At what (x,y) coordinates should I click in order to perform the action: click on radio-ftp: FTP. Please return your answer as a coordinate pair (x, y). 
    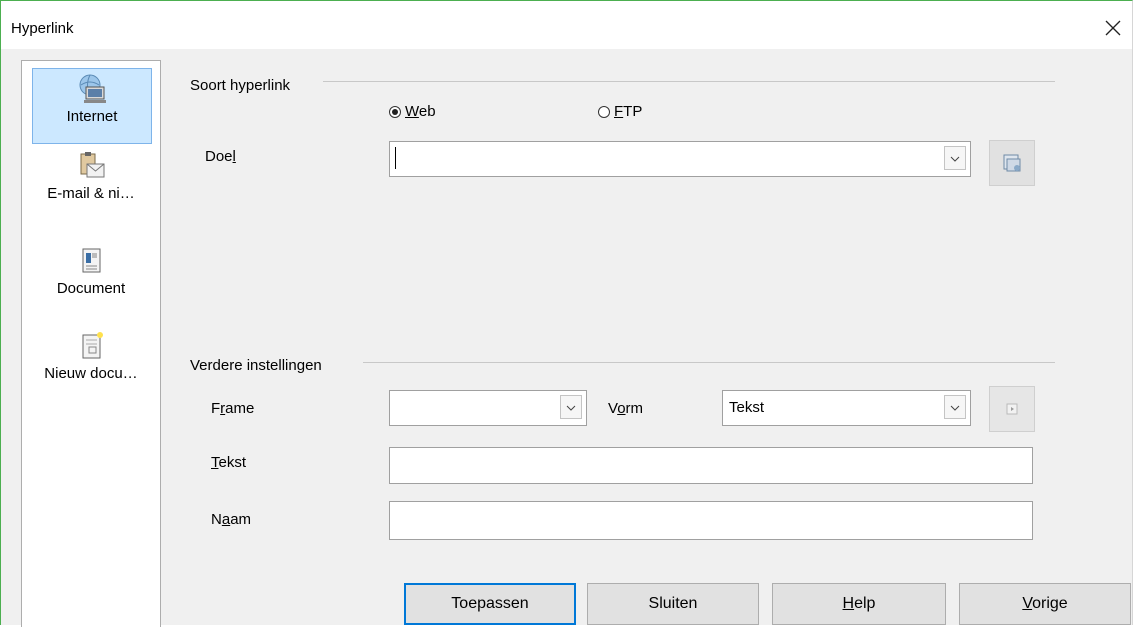
    Looking at the image, I should click on (620, 111).